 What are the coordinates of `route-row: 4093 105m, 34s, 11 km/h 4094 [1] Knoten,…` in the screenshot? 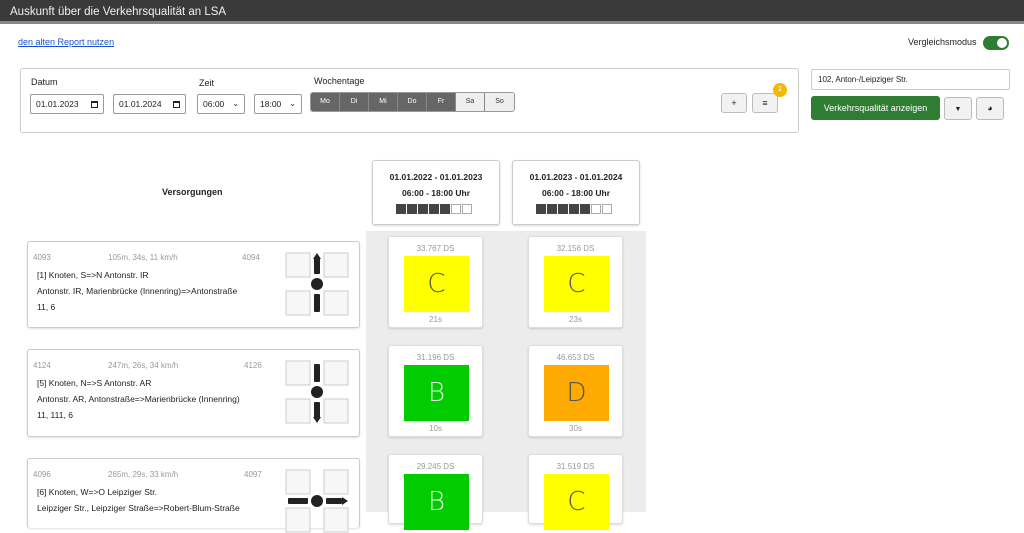 It's located at (193, 284).